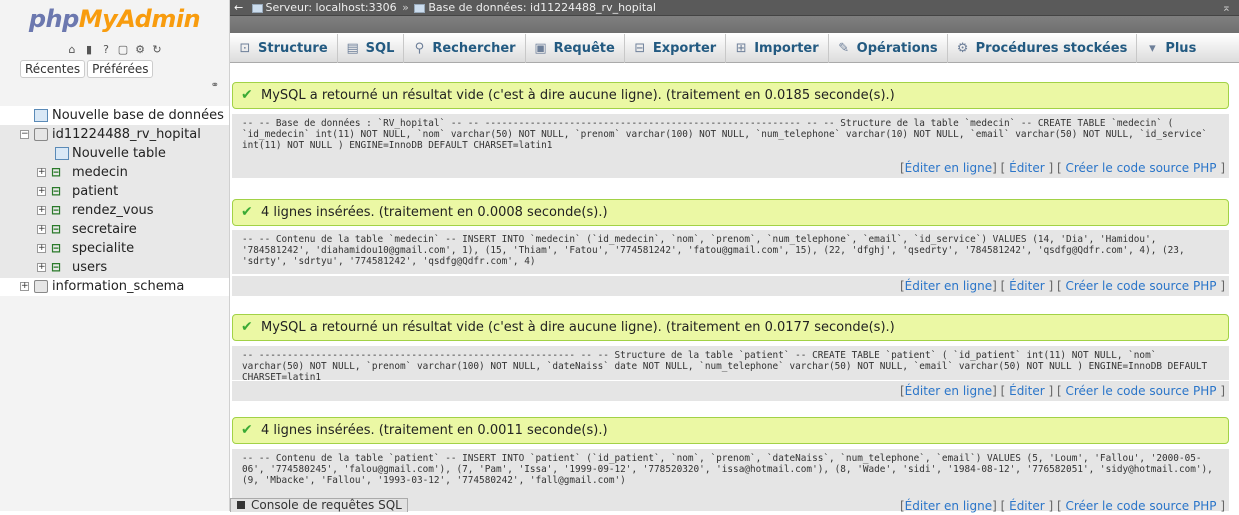 Image resolution: width=1239 pixels, height=515 pixels. What do you see at coordinates (540, 48) in the screenshot?
I see `query-icon: ▣` at bounding box center [540, 48].